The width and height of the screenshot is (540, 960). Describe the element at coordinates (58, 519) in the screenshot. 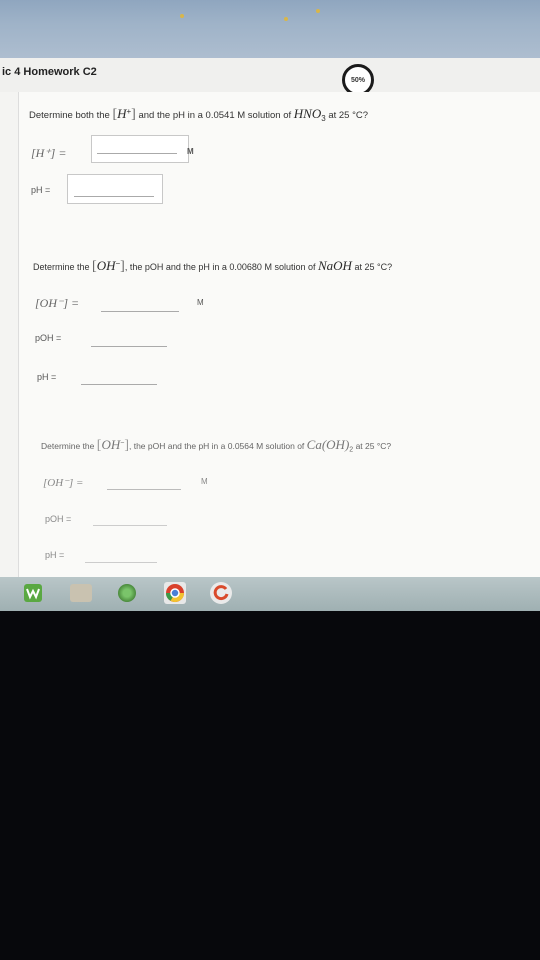

I see `q3-poh-label: pOH =` at that location.